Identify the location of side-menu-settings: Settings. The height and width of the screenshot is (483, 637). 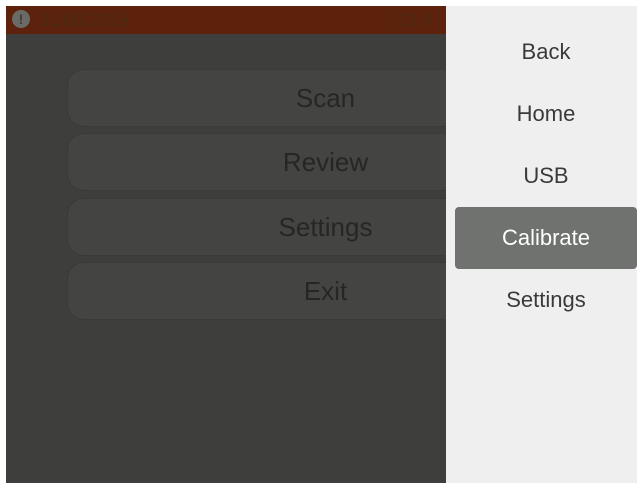
(546, 300).